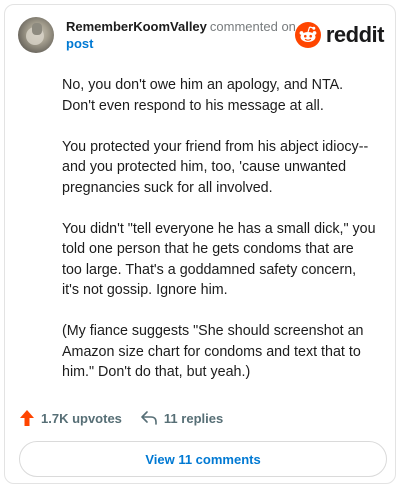 This screenshot has height=488, width=400. What do you see at coordinates (355, 34) in the screenshot?
I see `reddit-wordmark: reddit` at bounding box center [355, 34].